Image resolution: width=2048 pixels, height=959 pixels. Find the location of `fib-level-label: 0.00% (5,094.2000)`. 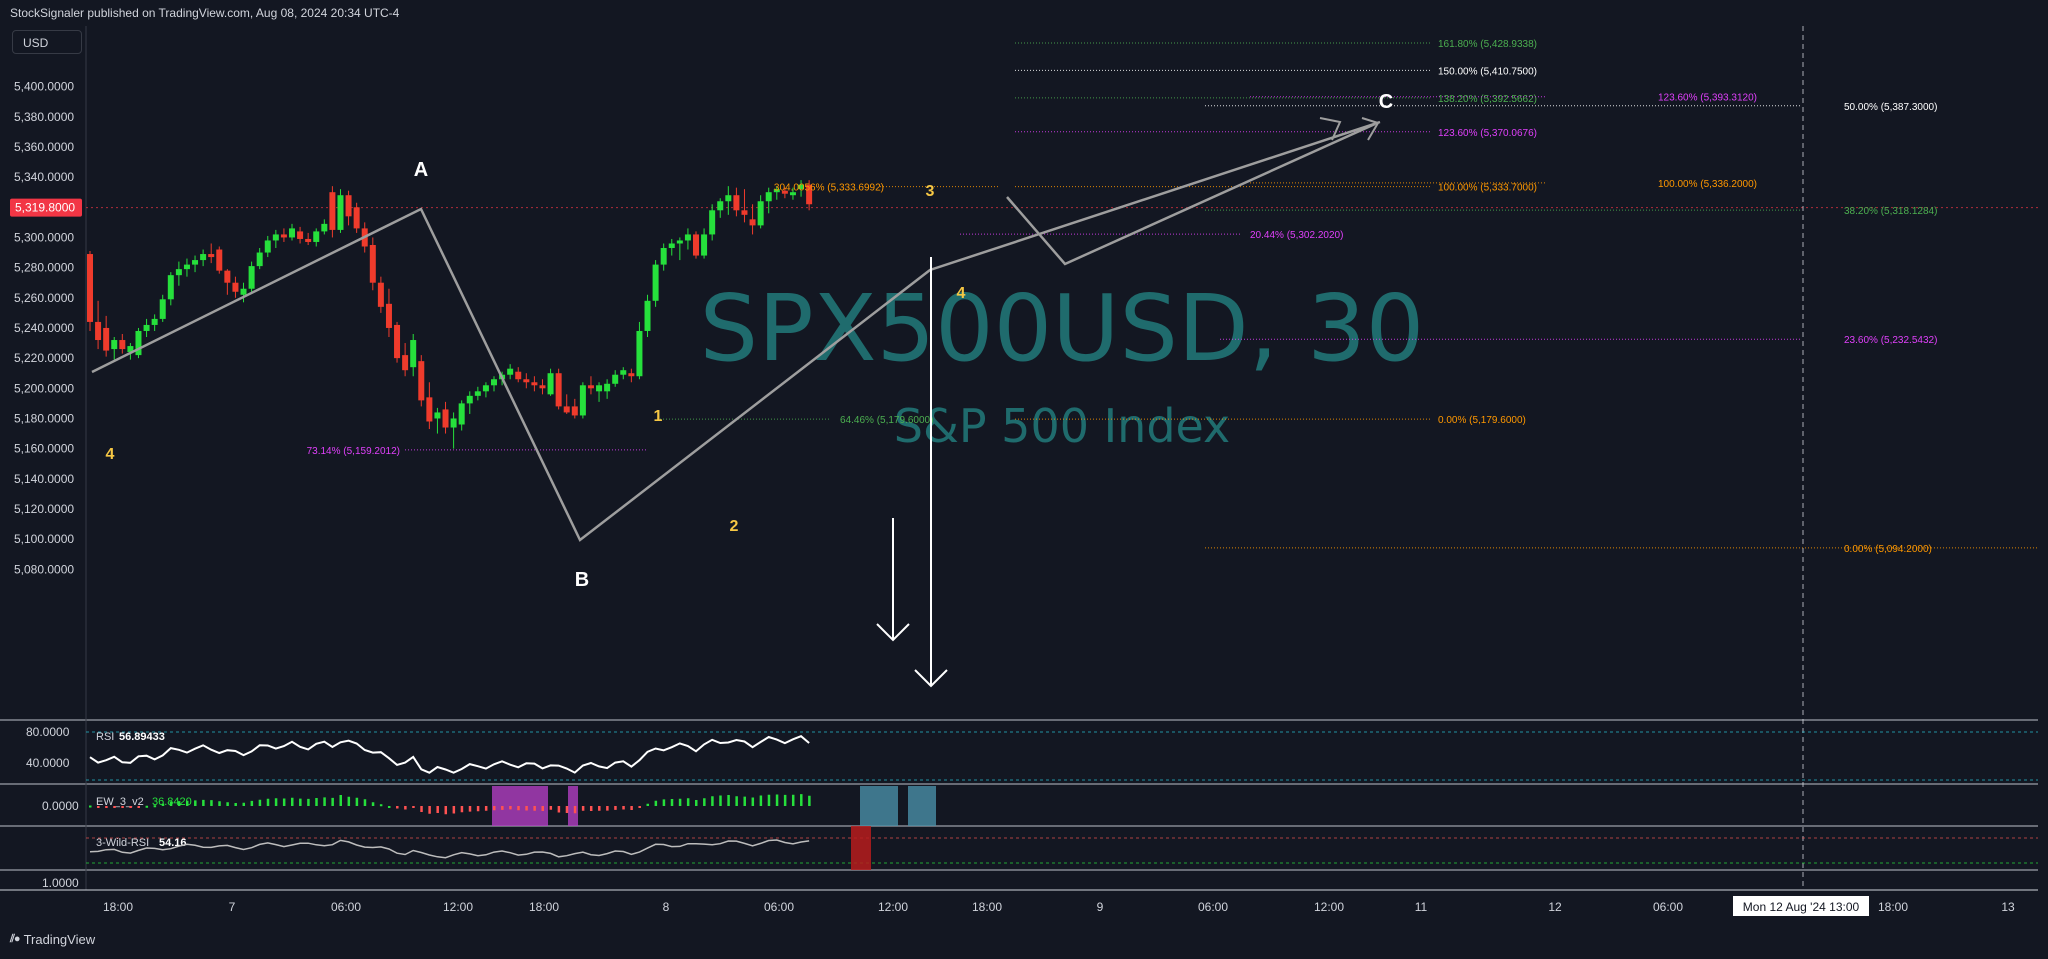

fib-level-label: 0.00% (5,094.2000) is located at coordinates (1888, 549).